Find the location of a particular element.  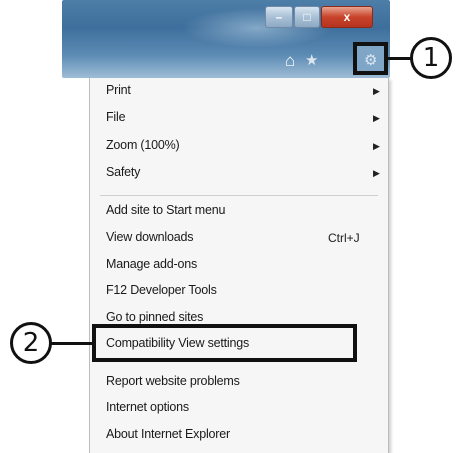

home-icon: ⌂ is located at coordinates (290, 60).